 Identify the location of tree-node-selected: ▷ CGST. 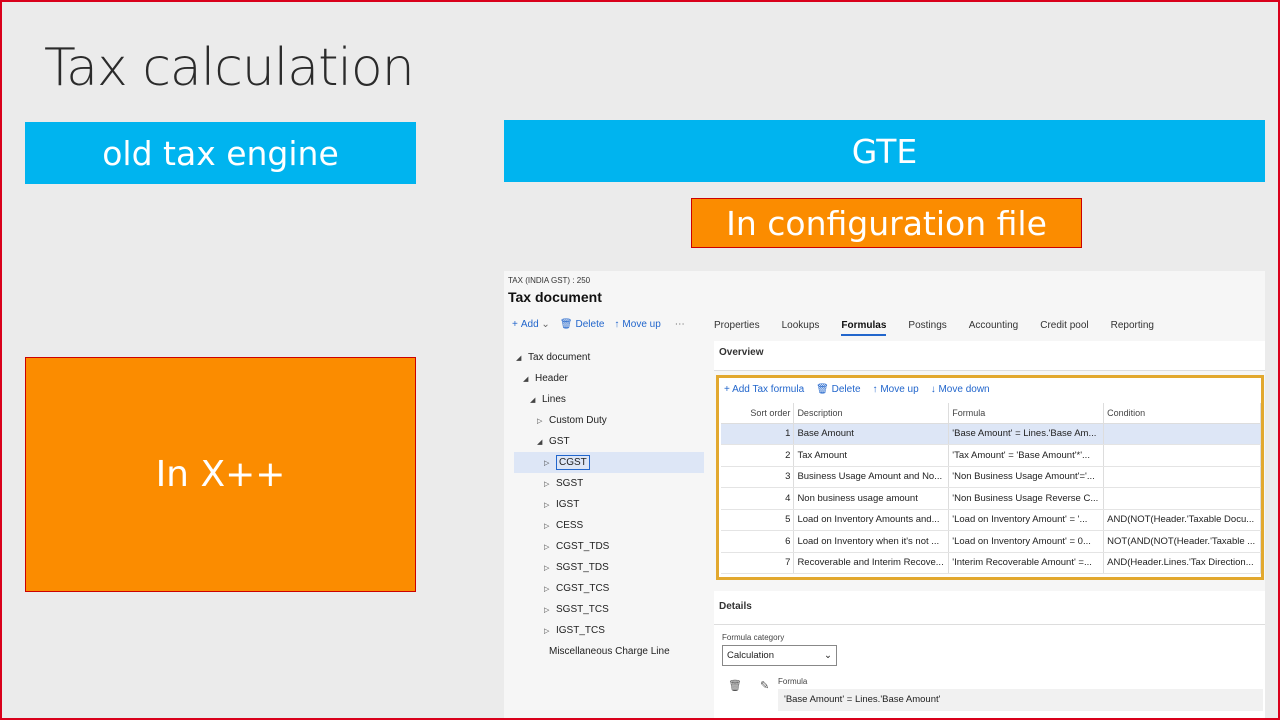
(609, 462).